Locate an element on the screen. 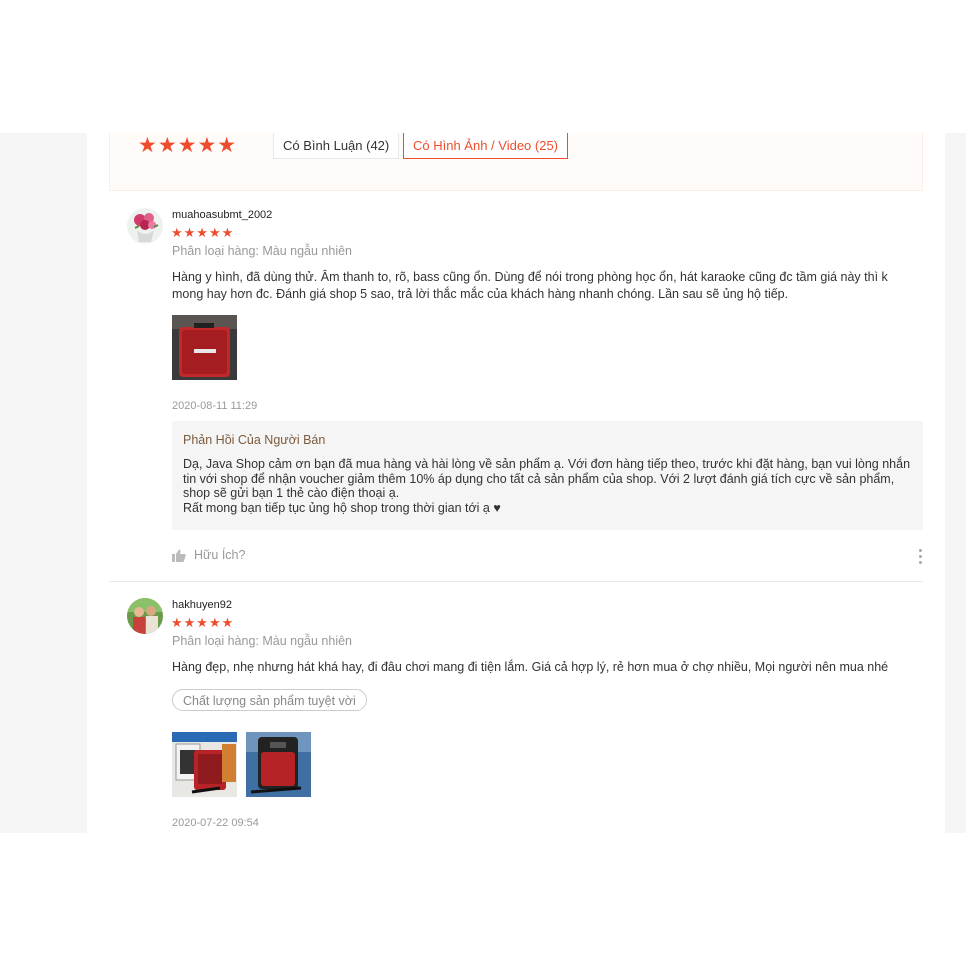 The width and height of the screenshot is (966, 966). review-username: hakhuyen92 is located at coordinates (202, 605).